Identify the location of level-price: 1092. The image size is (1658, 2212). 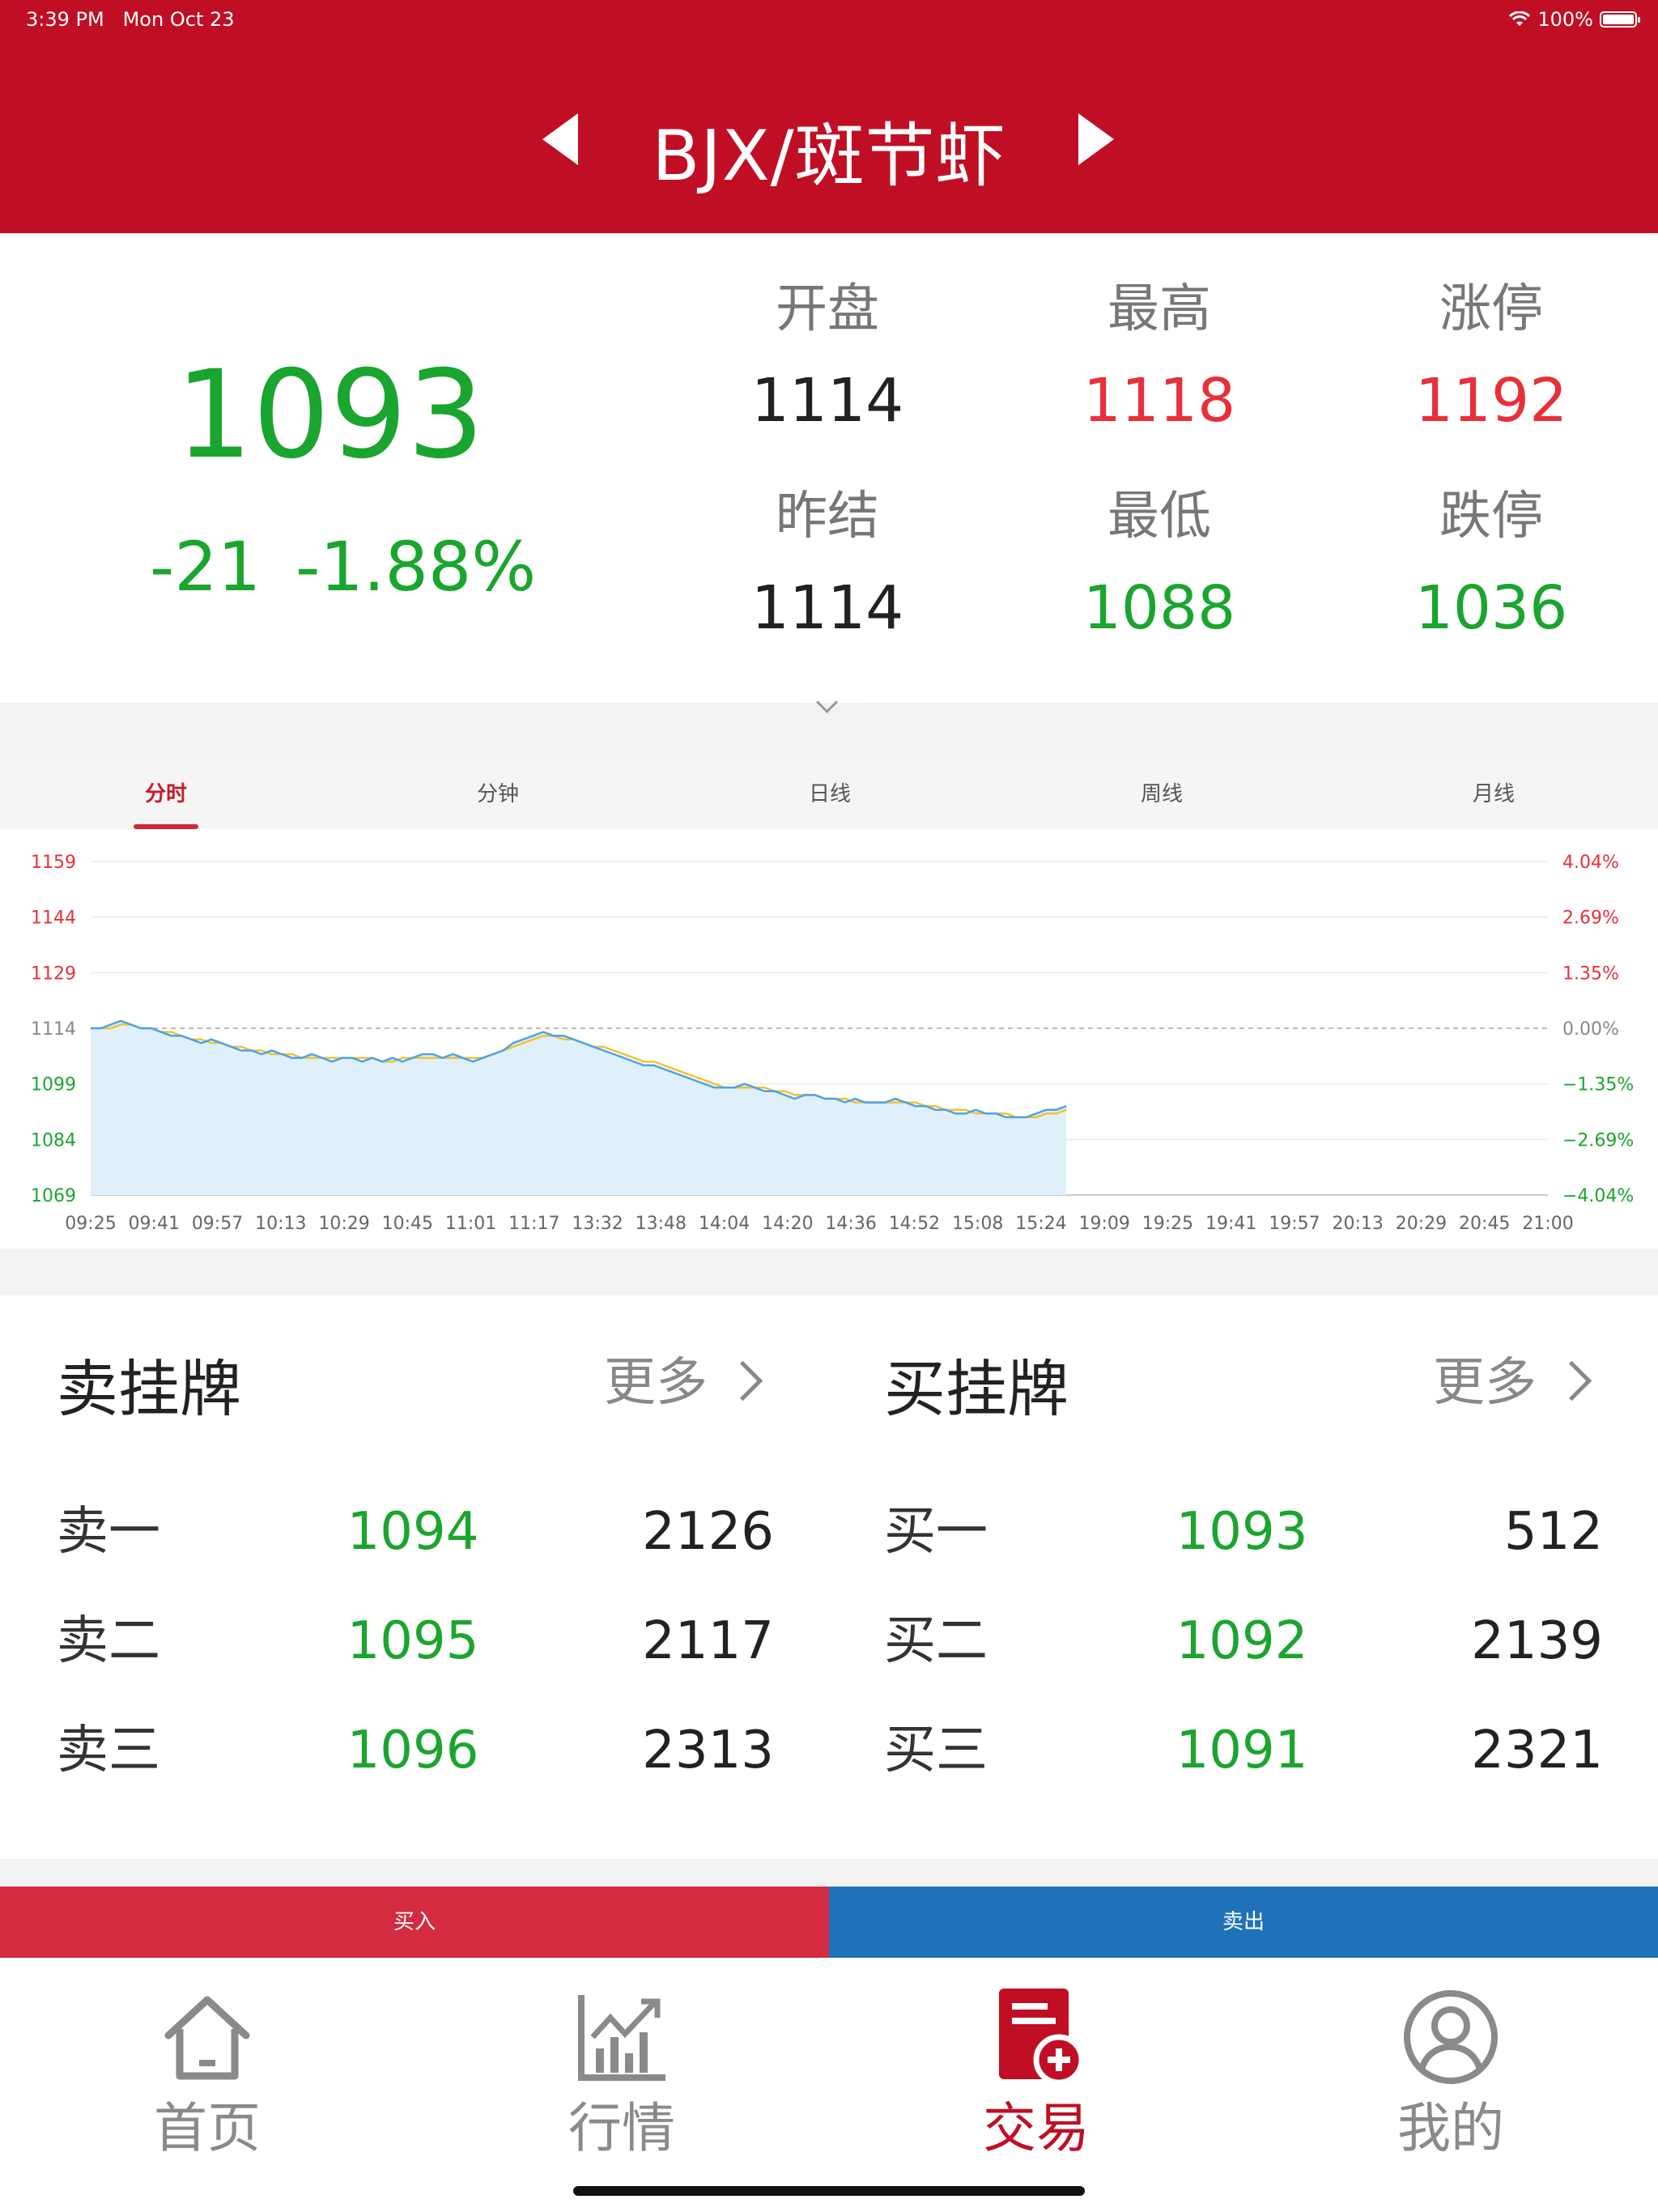
(1241, 1641).